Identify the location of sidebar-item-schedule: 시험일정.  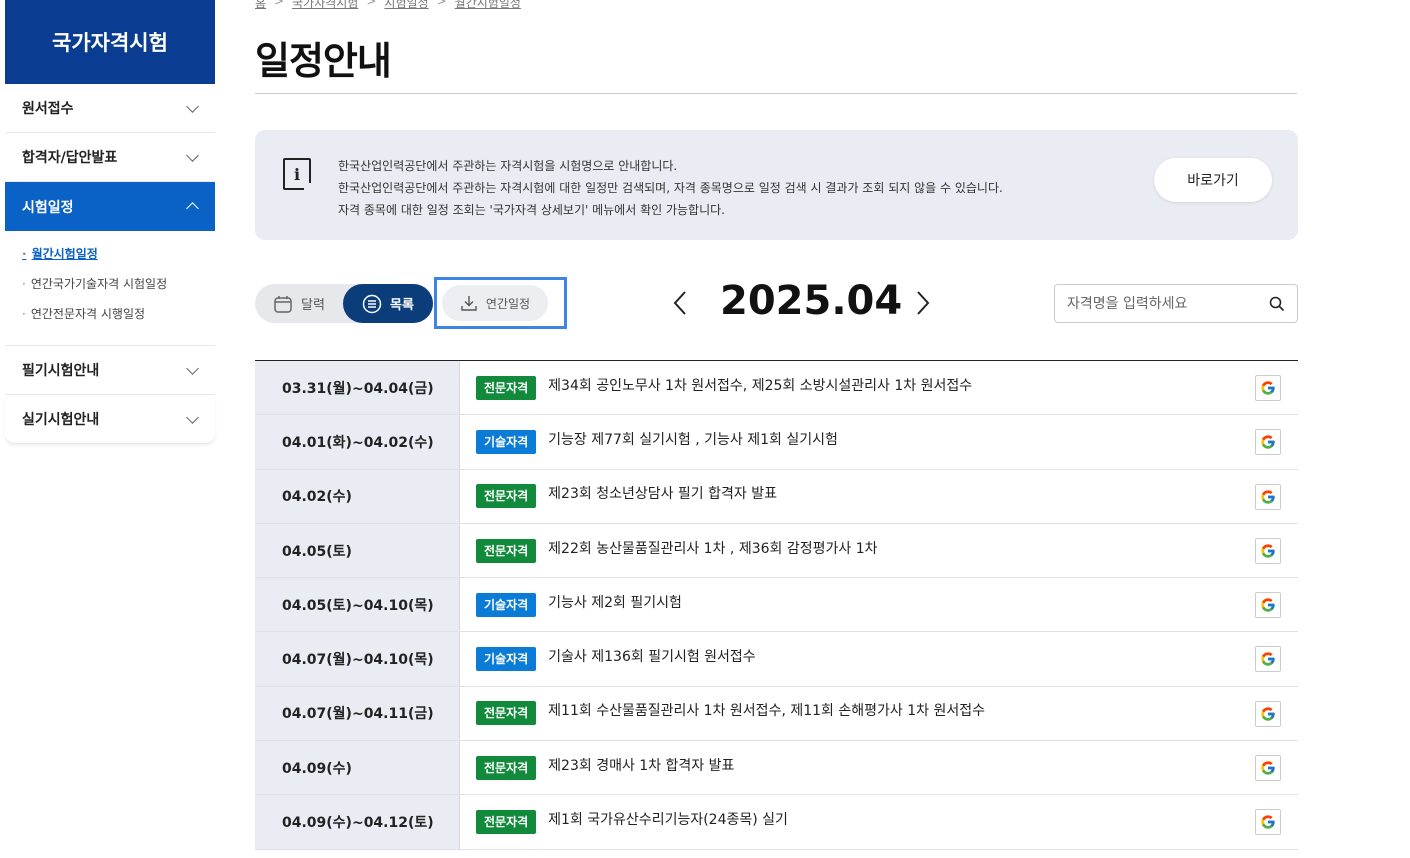
(110, 206).